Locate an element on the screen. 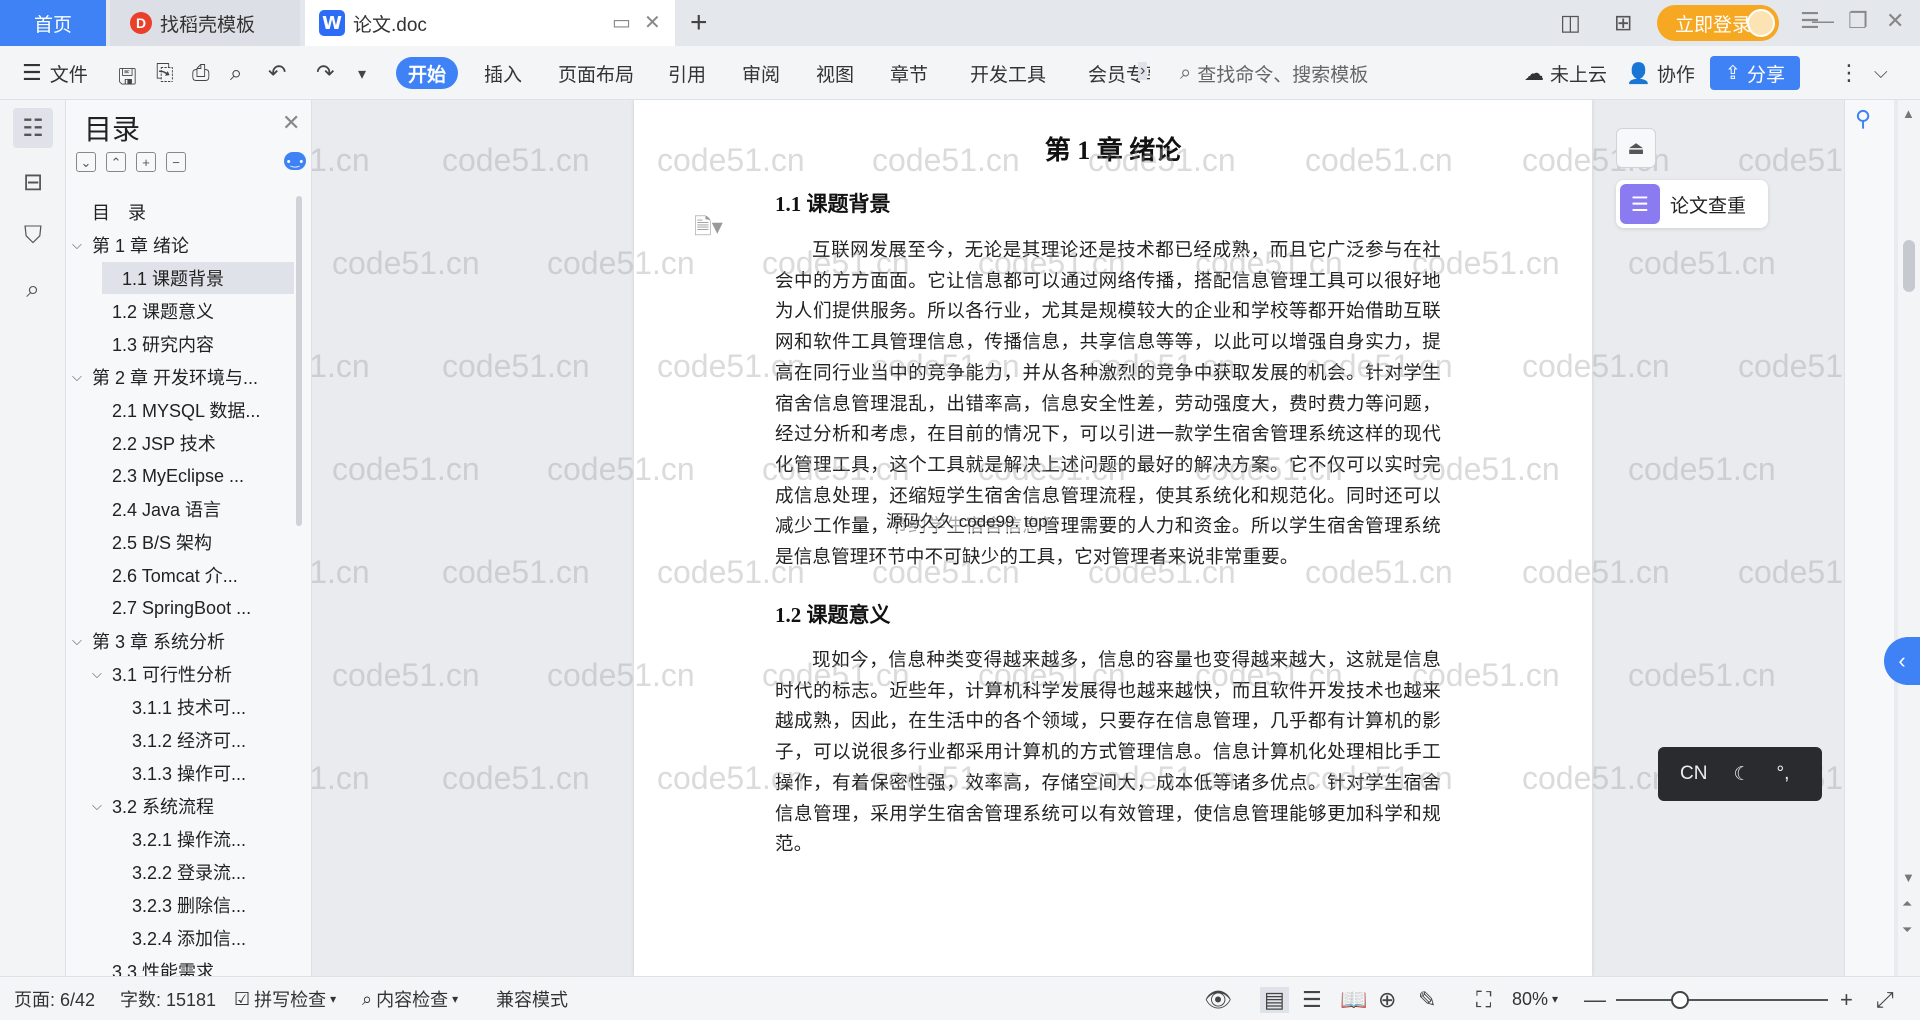 The image size is (1920, 1020). zoom-slider-knob is located at coordinates (1679, 1000).